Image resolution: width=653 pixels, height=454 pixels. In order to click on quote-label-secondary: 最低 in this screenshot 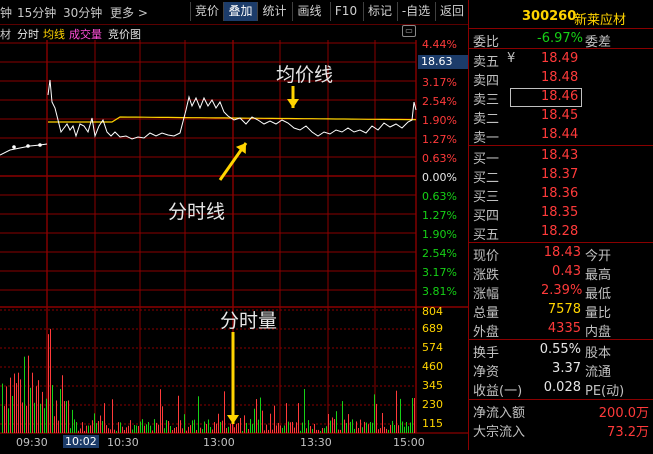, I will do `click(598, 294)`.